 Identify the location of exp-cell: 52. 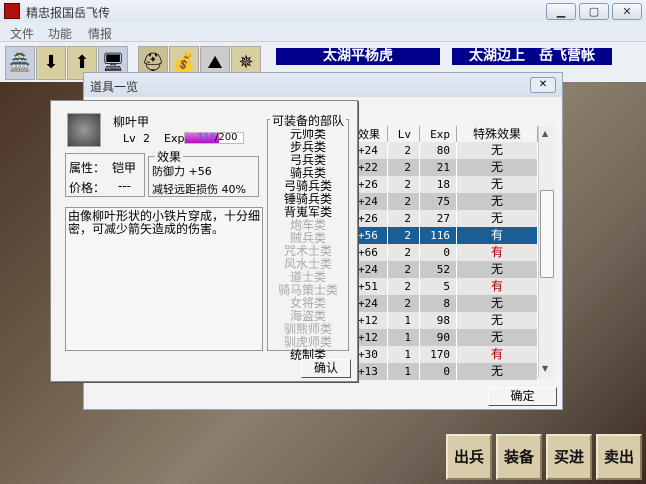
(438, 269).